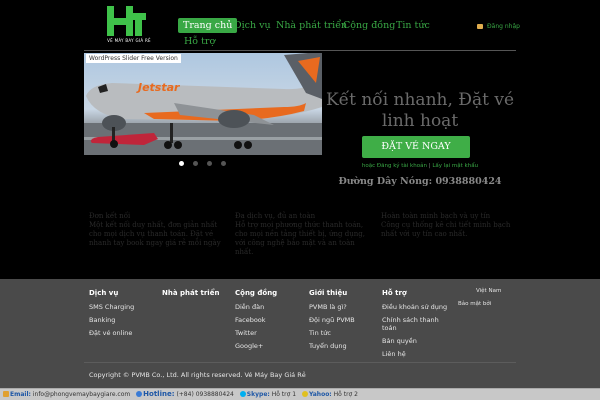  Describe the element at coordinates (369, 25) in the screenshot. I see `nav-community: Cộng đồng` at that location.